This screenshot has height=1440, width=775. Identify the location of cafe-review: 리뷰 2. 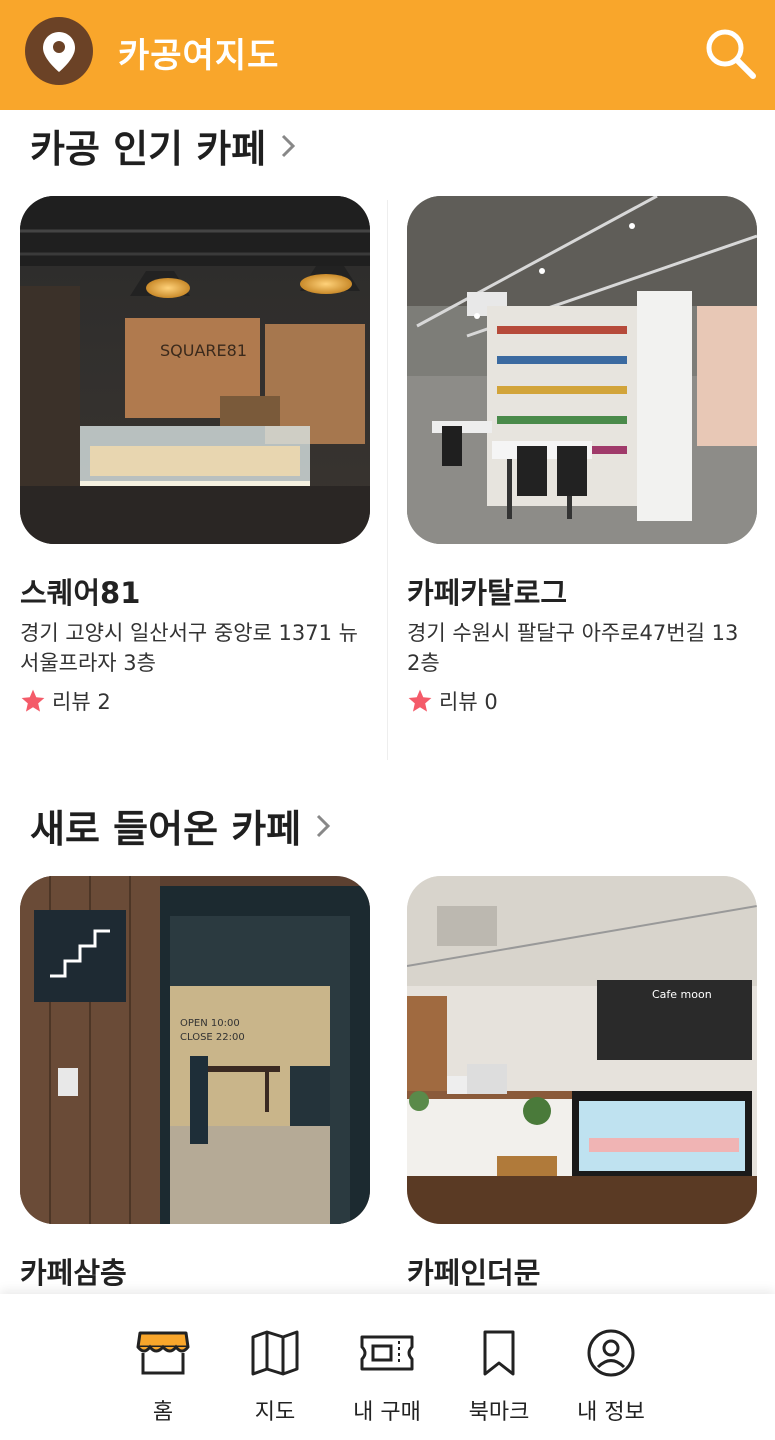
(65, 701).